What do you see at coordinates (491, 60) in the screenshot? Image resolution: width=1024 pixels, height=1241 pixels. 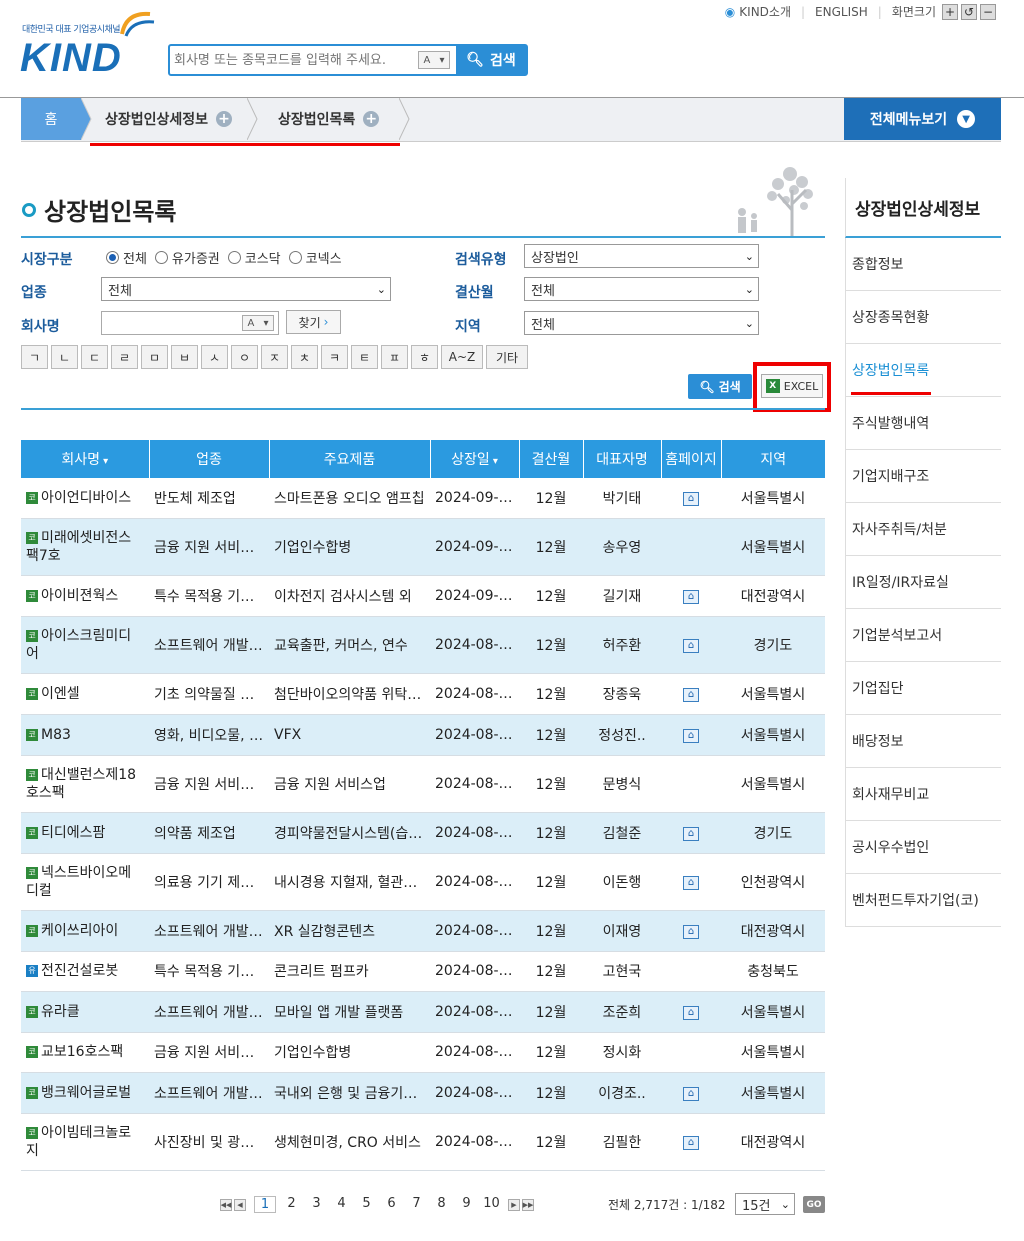 I see `search-button: 🔍︎ 검색` at bounding box center [491, 60].